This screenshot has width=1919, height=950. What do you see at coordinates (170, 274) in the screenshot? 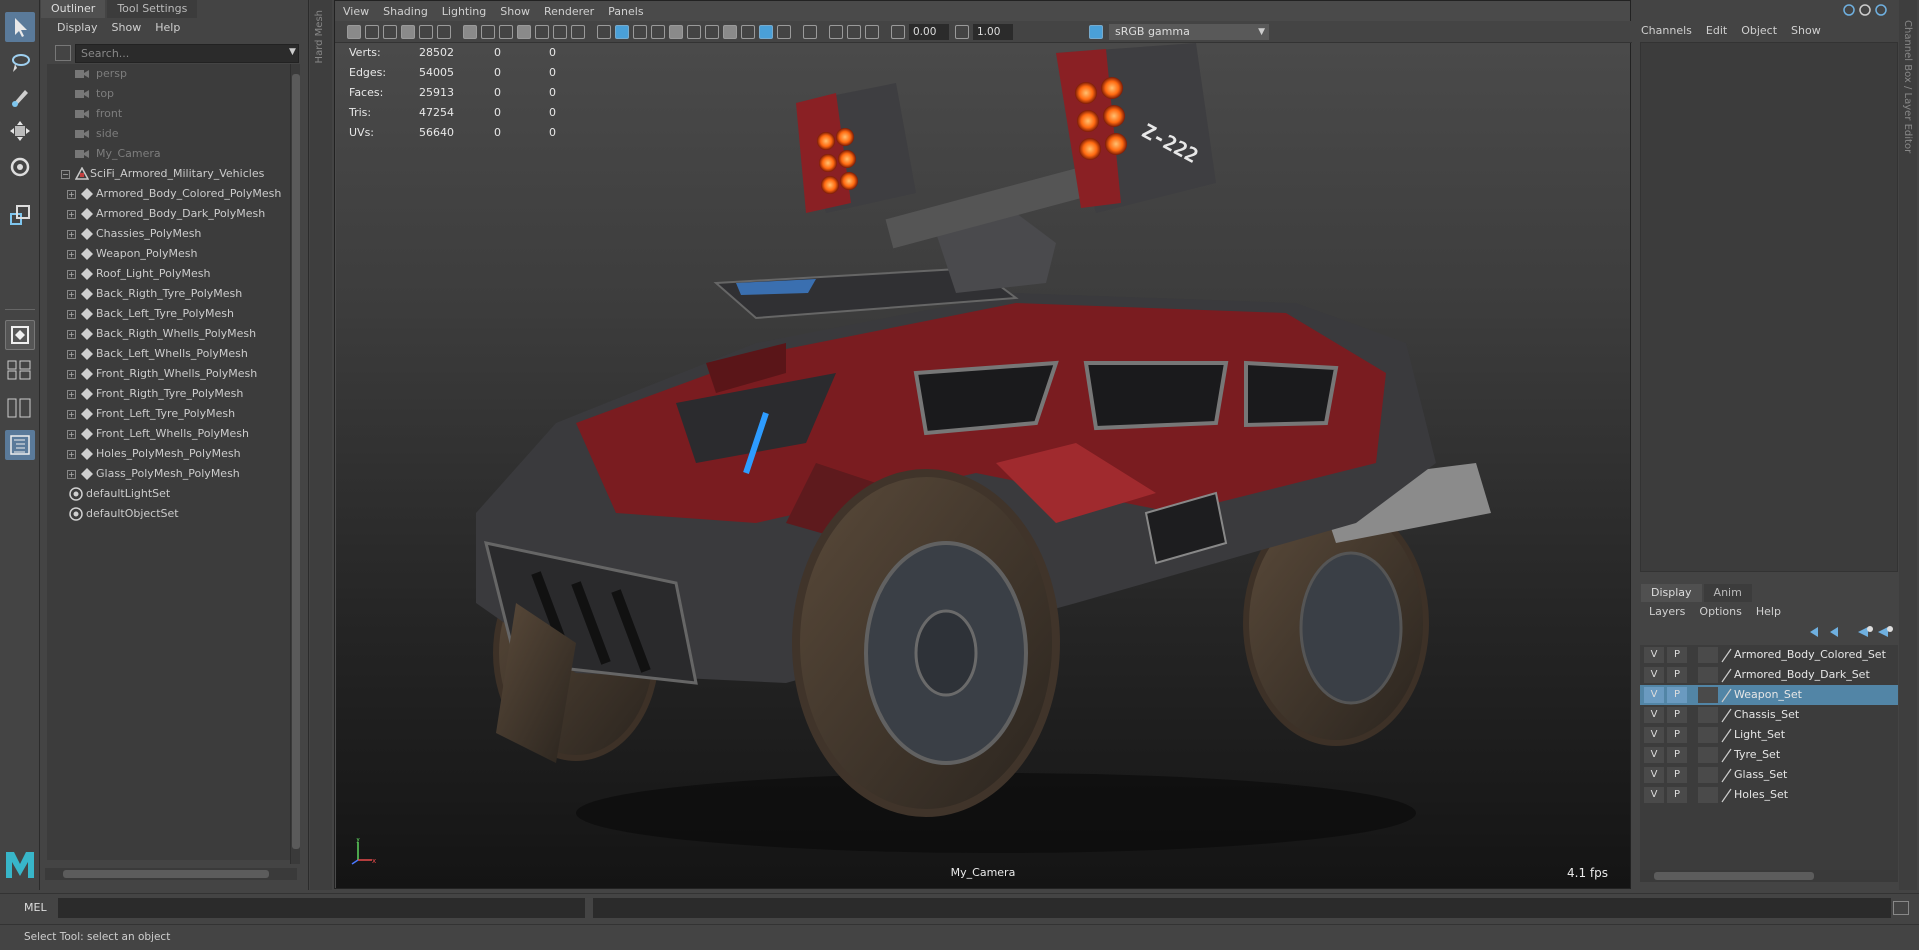
I see `list-item-mesh: + Roof_Light_PolyMesh` at bounding box center [170, 274].